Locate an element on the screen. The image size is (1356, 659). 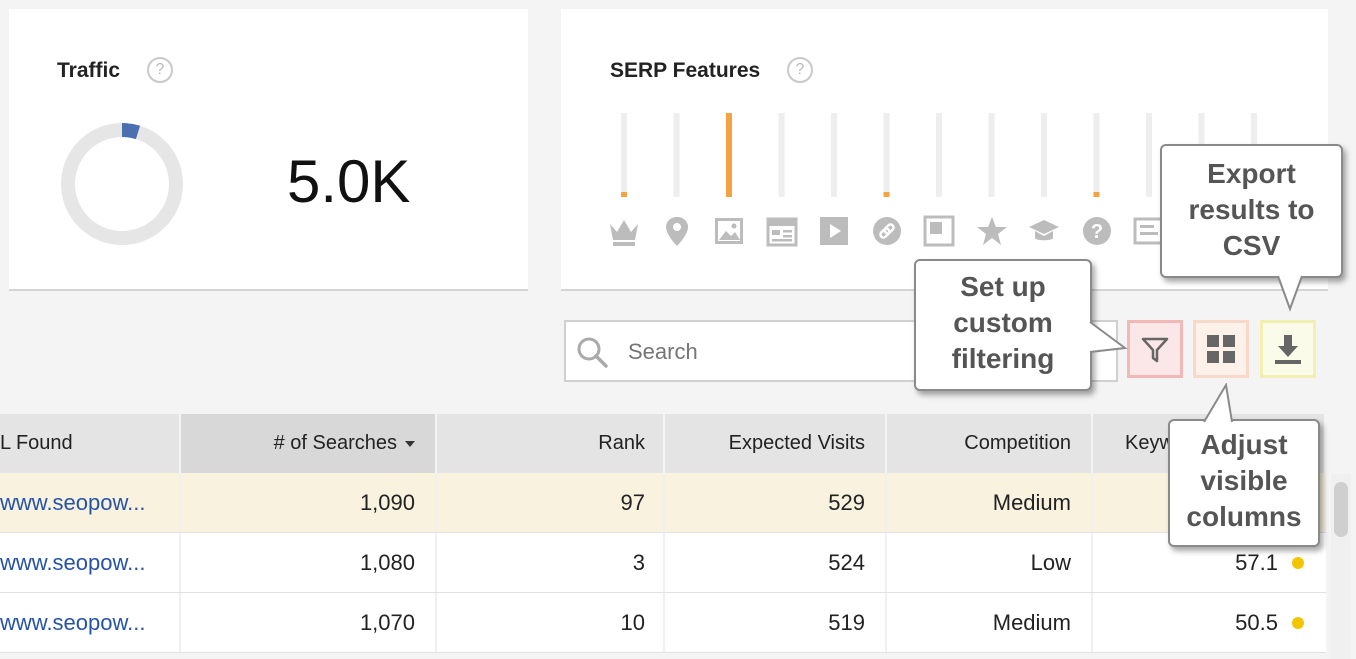
header-url-found: L Found is located at coordinates (90, 443).